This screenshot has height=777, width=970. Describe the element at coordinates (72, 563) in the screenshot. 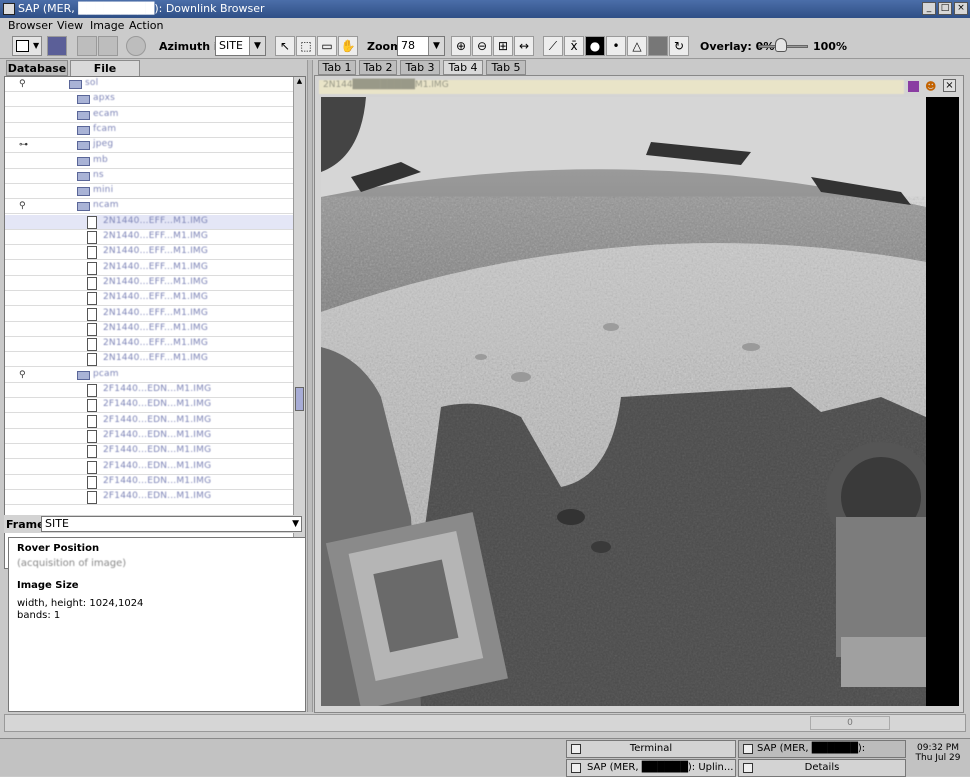

I see `rover-position-text: (acquisition of image)` at that location.